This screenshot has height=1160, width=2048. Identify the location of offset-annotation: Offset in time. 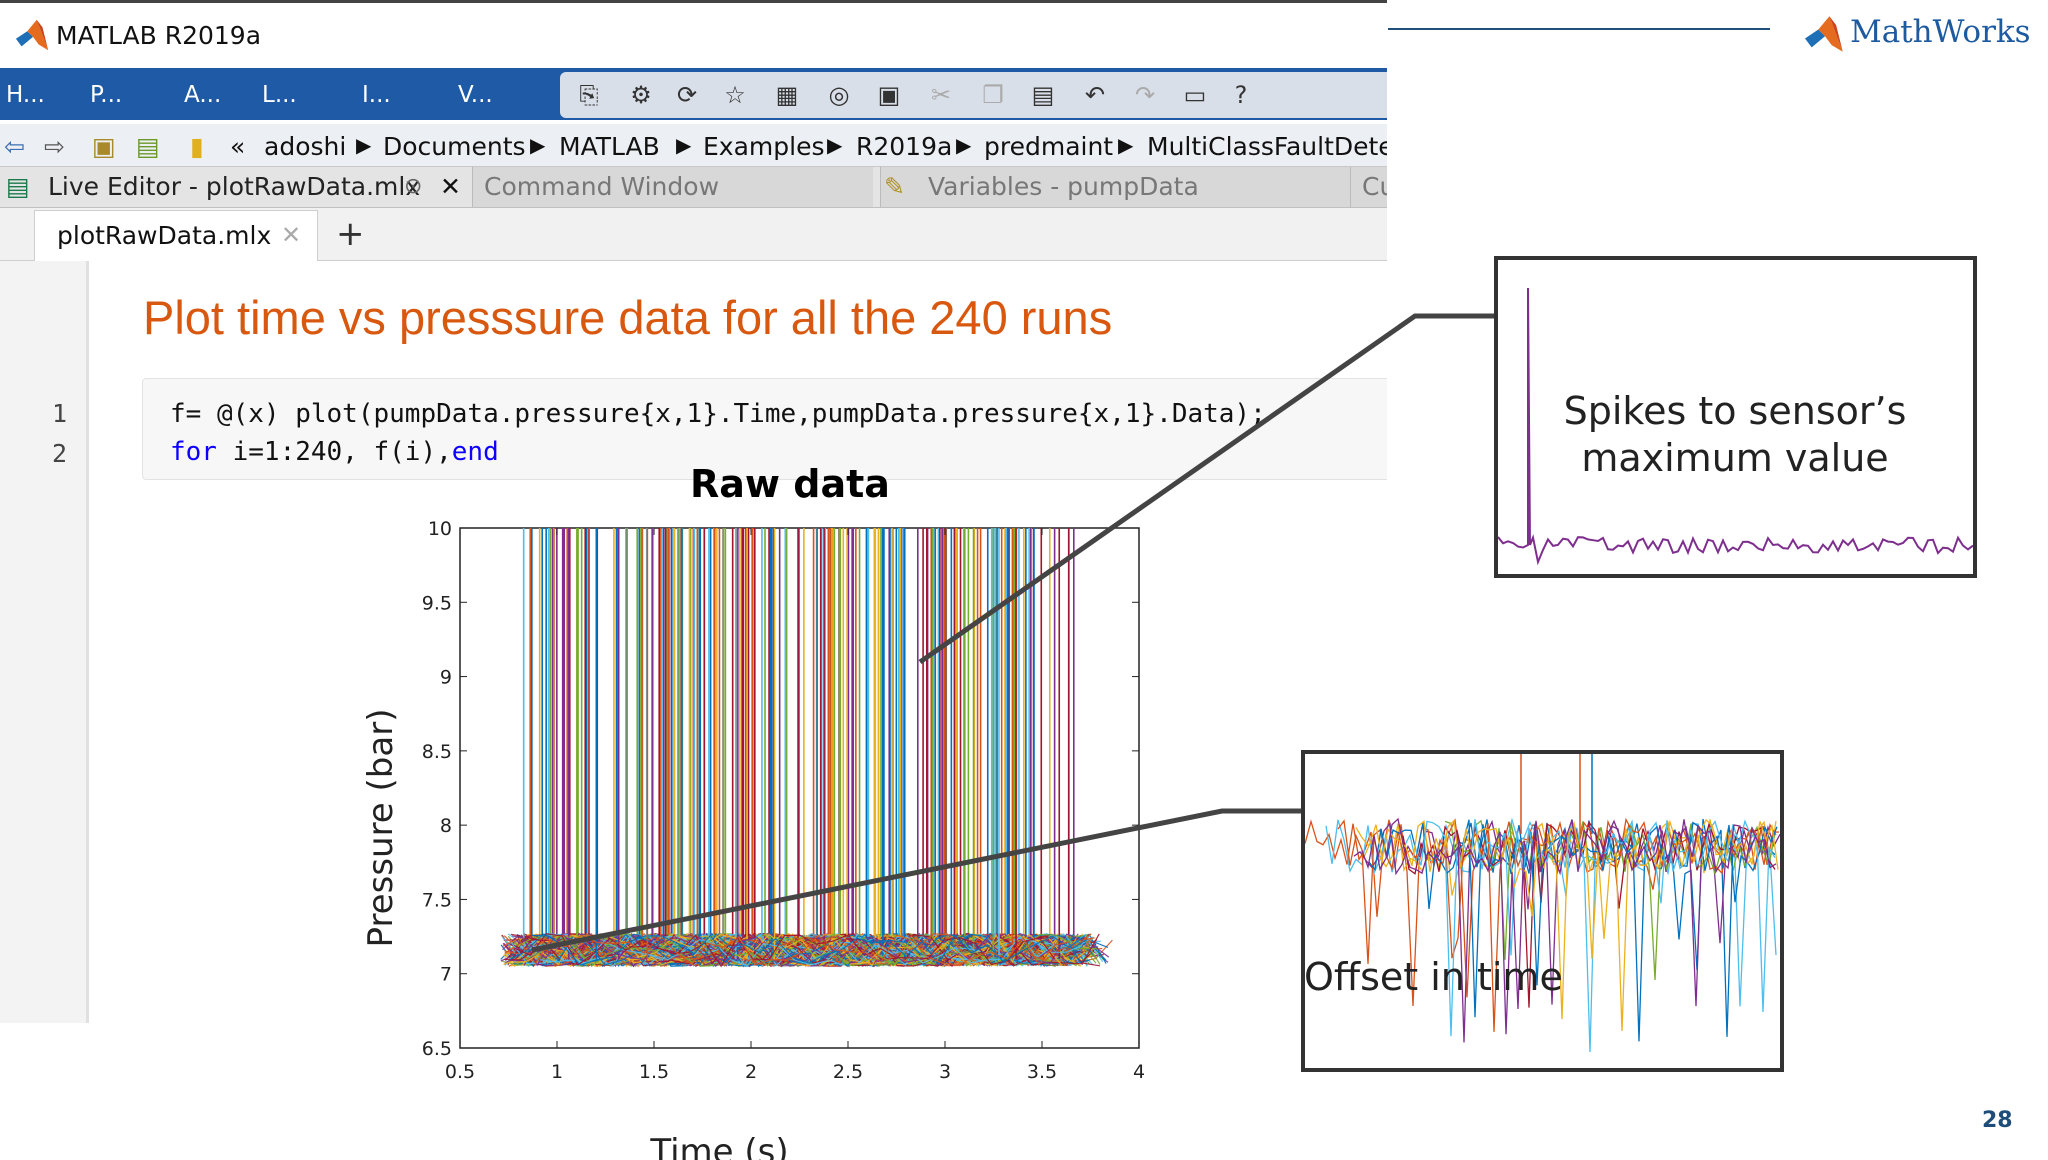
(1433, 977).